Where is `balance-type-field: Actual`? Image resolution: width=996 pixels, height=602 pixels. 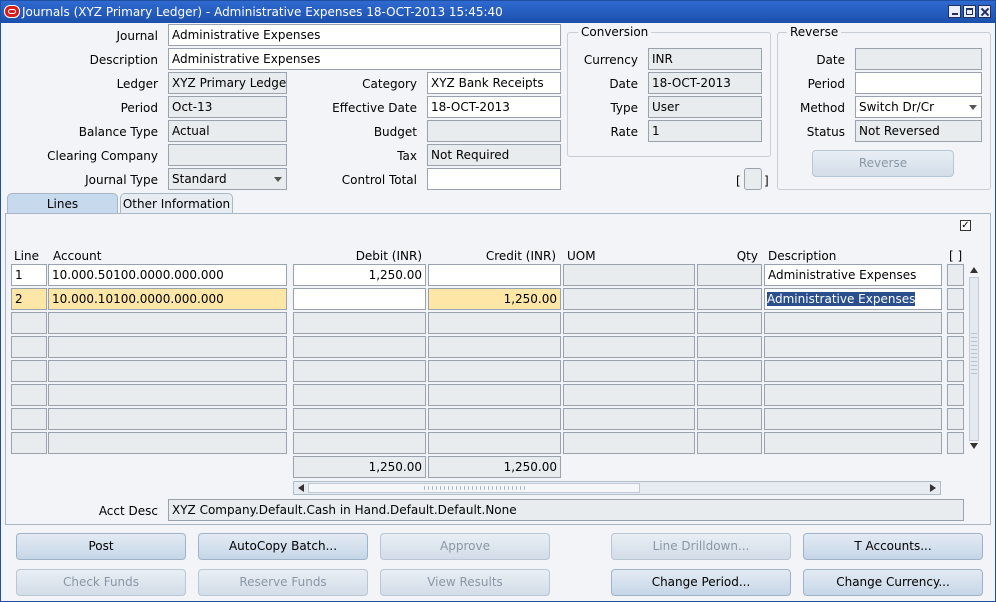
balance-type-field: Actual is located at coordinates (227, 131).